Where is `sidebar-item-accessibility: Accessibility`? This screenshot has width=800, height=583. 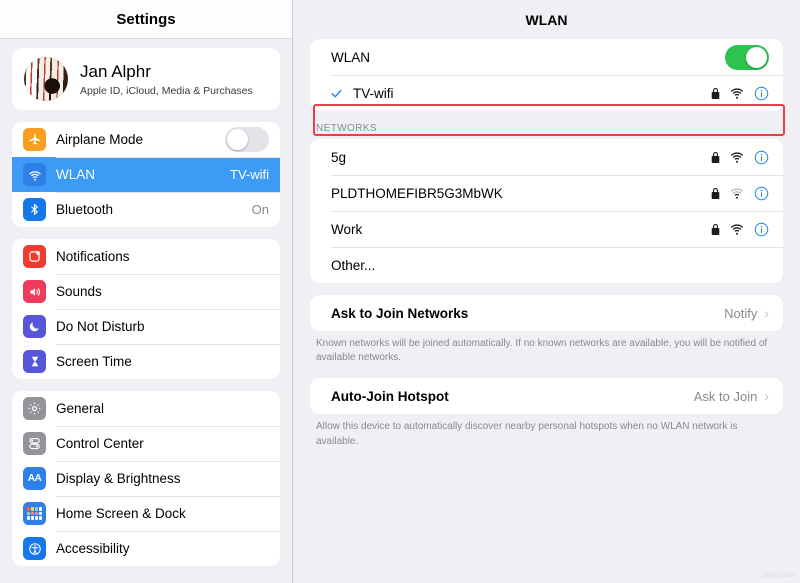
sidebar-item-accessibility: Accessibility is located at coordinates (146, 548).